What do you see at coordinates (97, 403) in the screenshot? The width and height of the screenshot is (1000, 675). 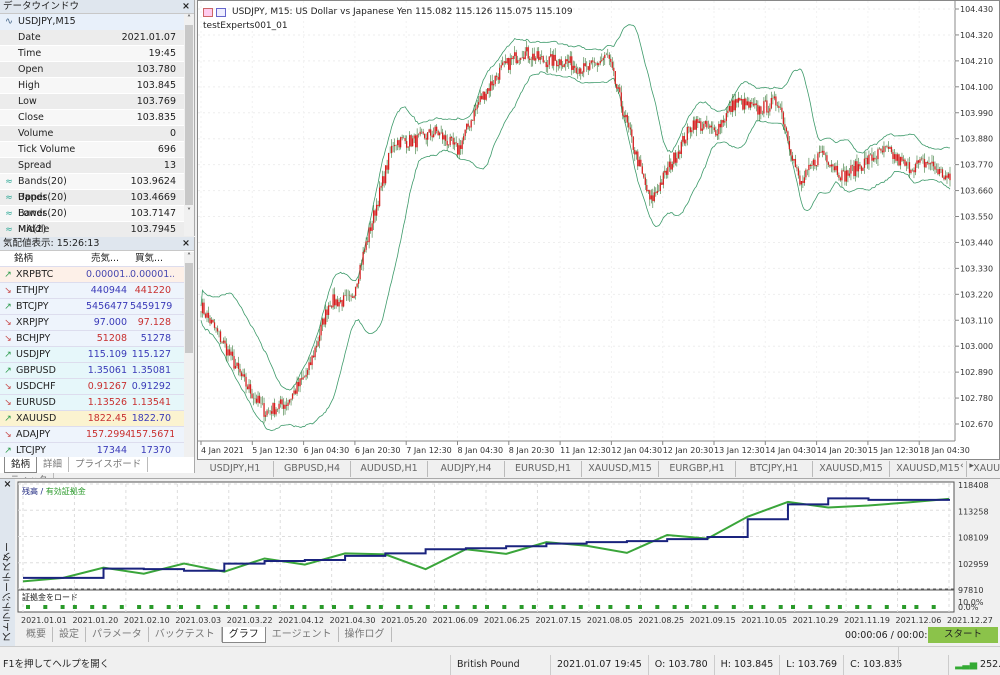 I see `symbol-row: ↘ EURUSD 1.13526 1.13541` at bounding box center [97, 403].